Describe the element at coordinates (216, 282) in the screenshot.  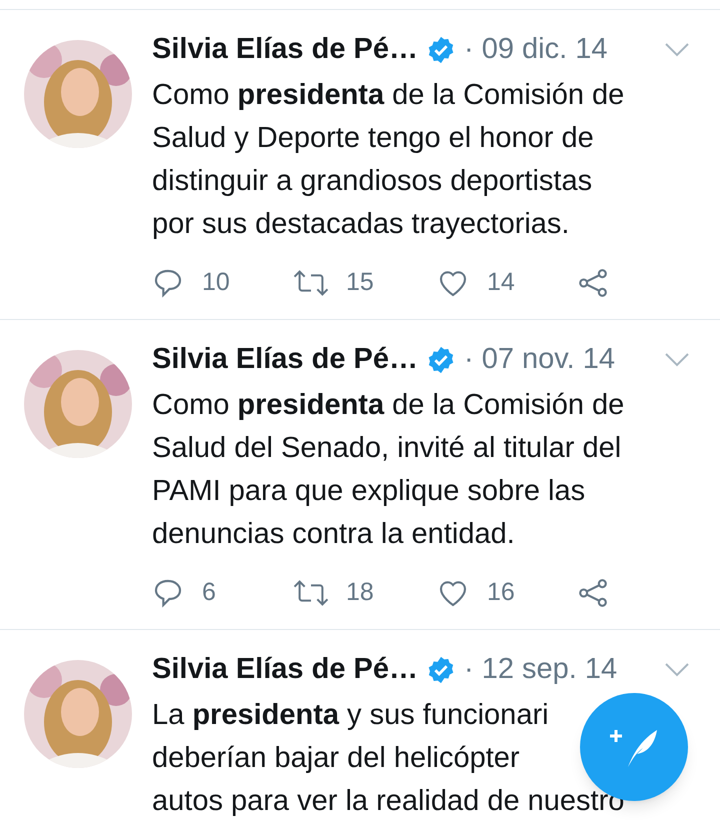
I see `reply-count: 10` at that location.